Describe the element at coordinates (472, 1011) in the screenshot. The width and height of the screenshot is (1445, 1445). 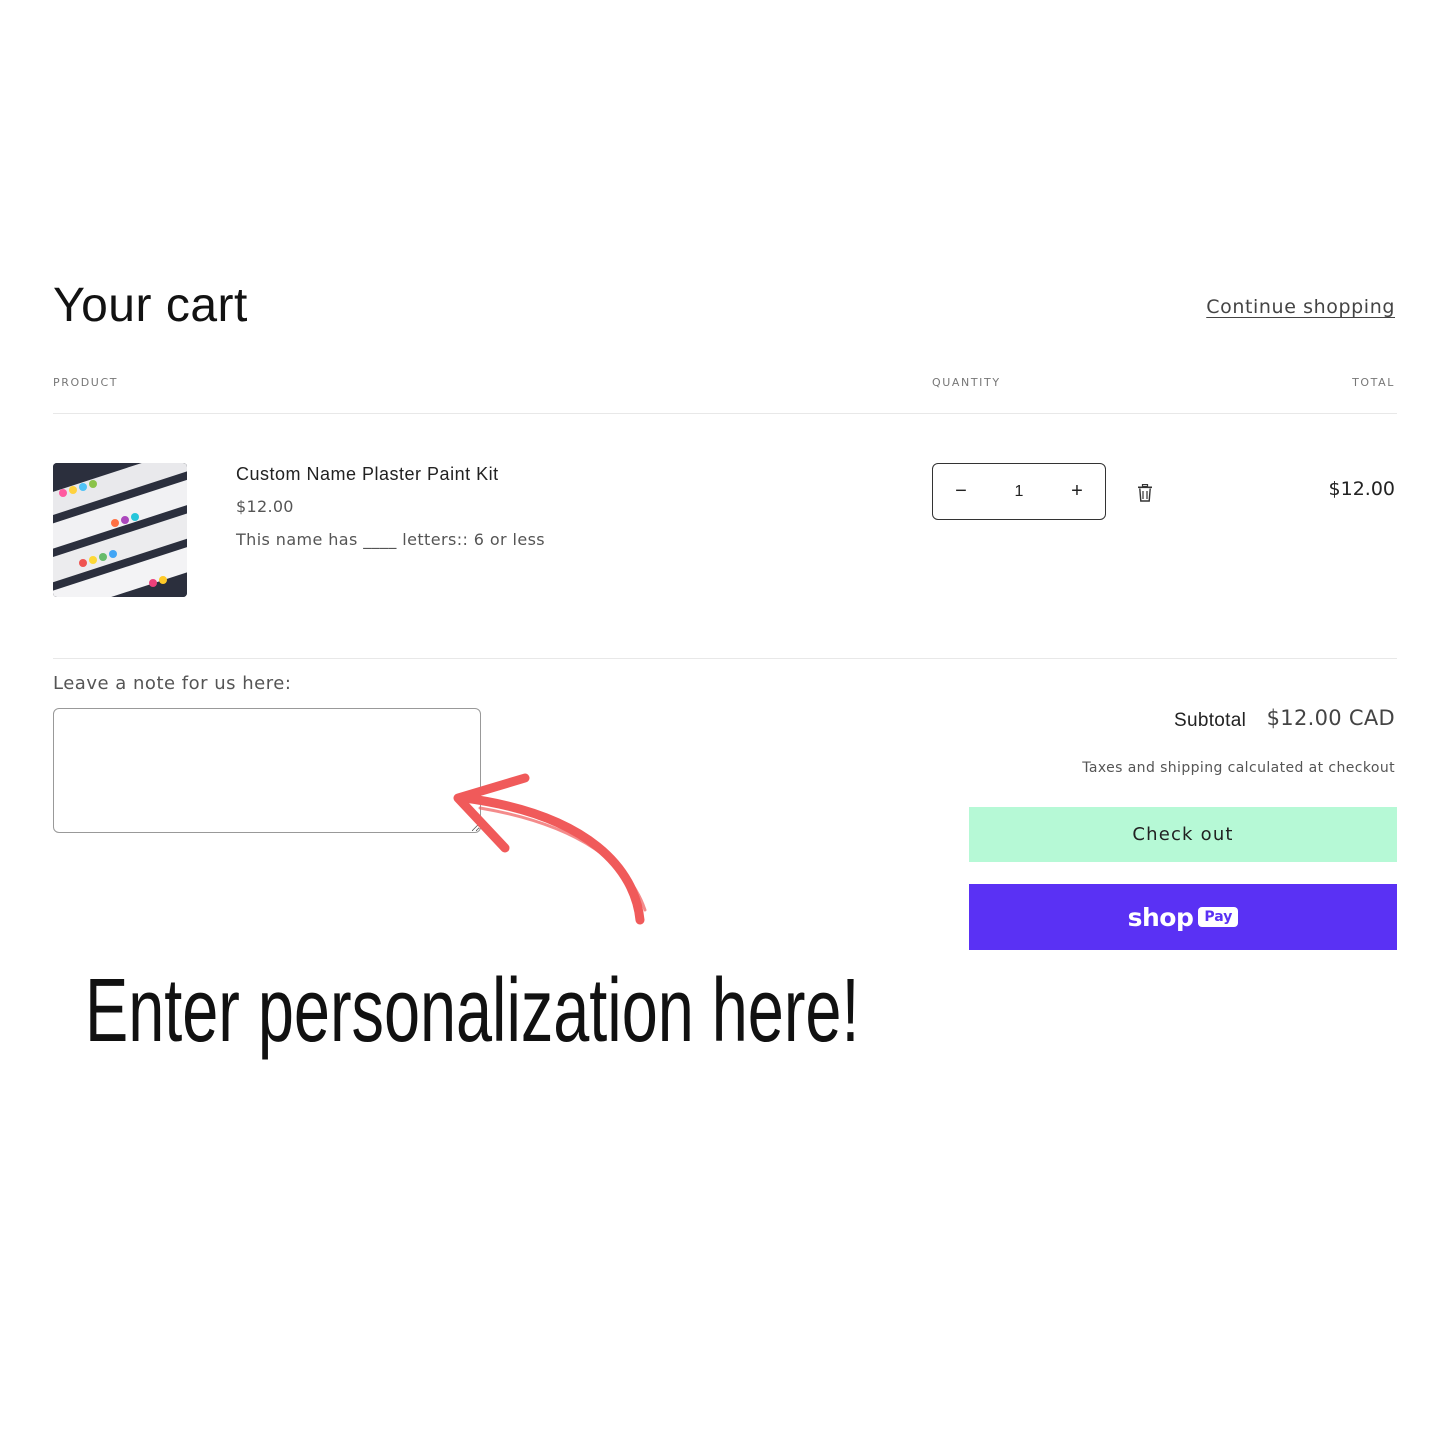
I see `promo-caption: Enter personalization here!` at that location.